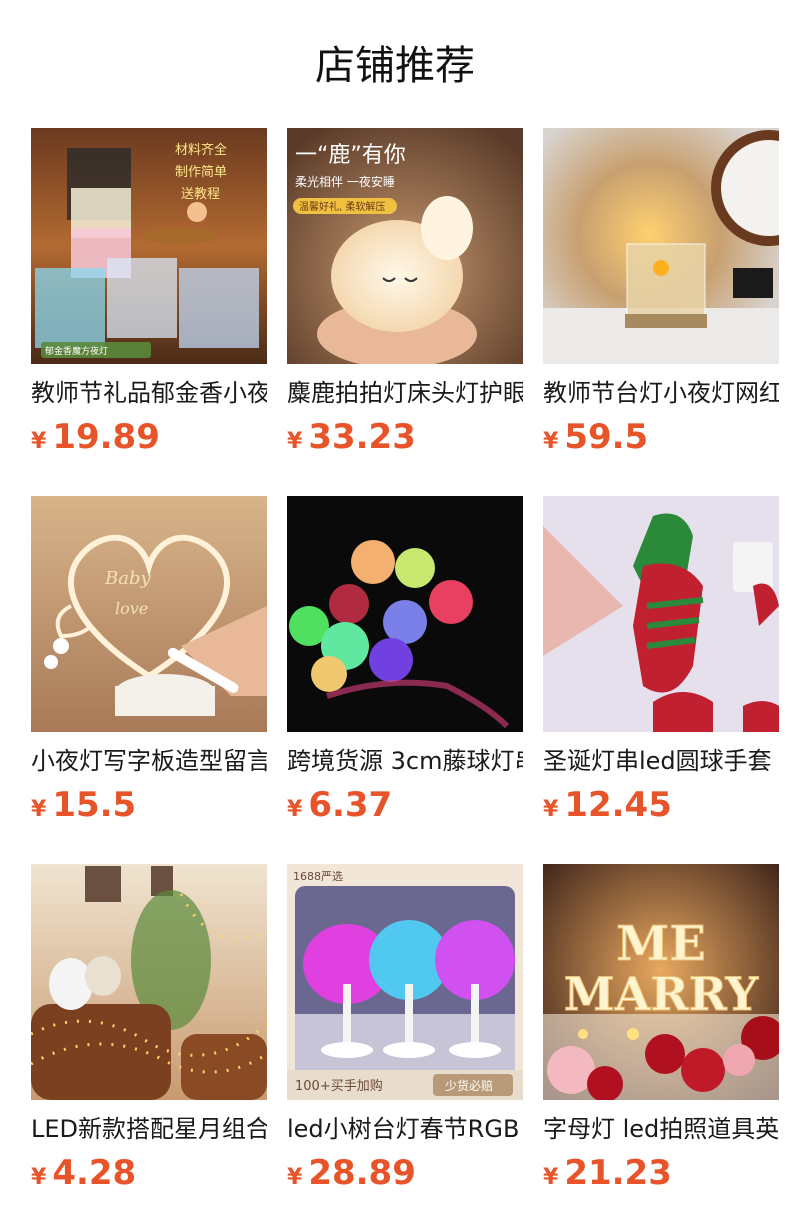 The width and height of the screenshot is (790, 1232). What do you see at coordinates (149, 614) in the screenshot?
I see `heart-message-board-image: Baby love` at bounding box center [149, 614].